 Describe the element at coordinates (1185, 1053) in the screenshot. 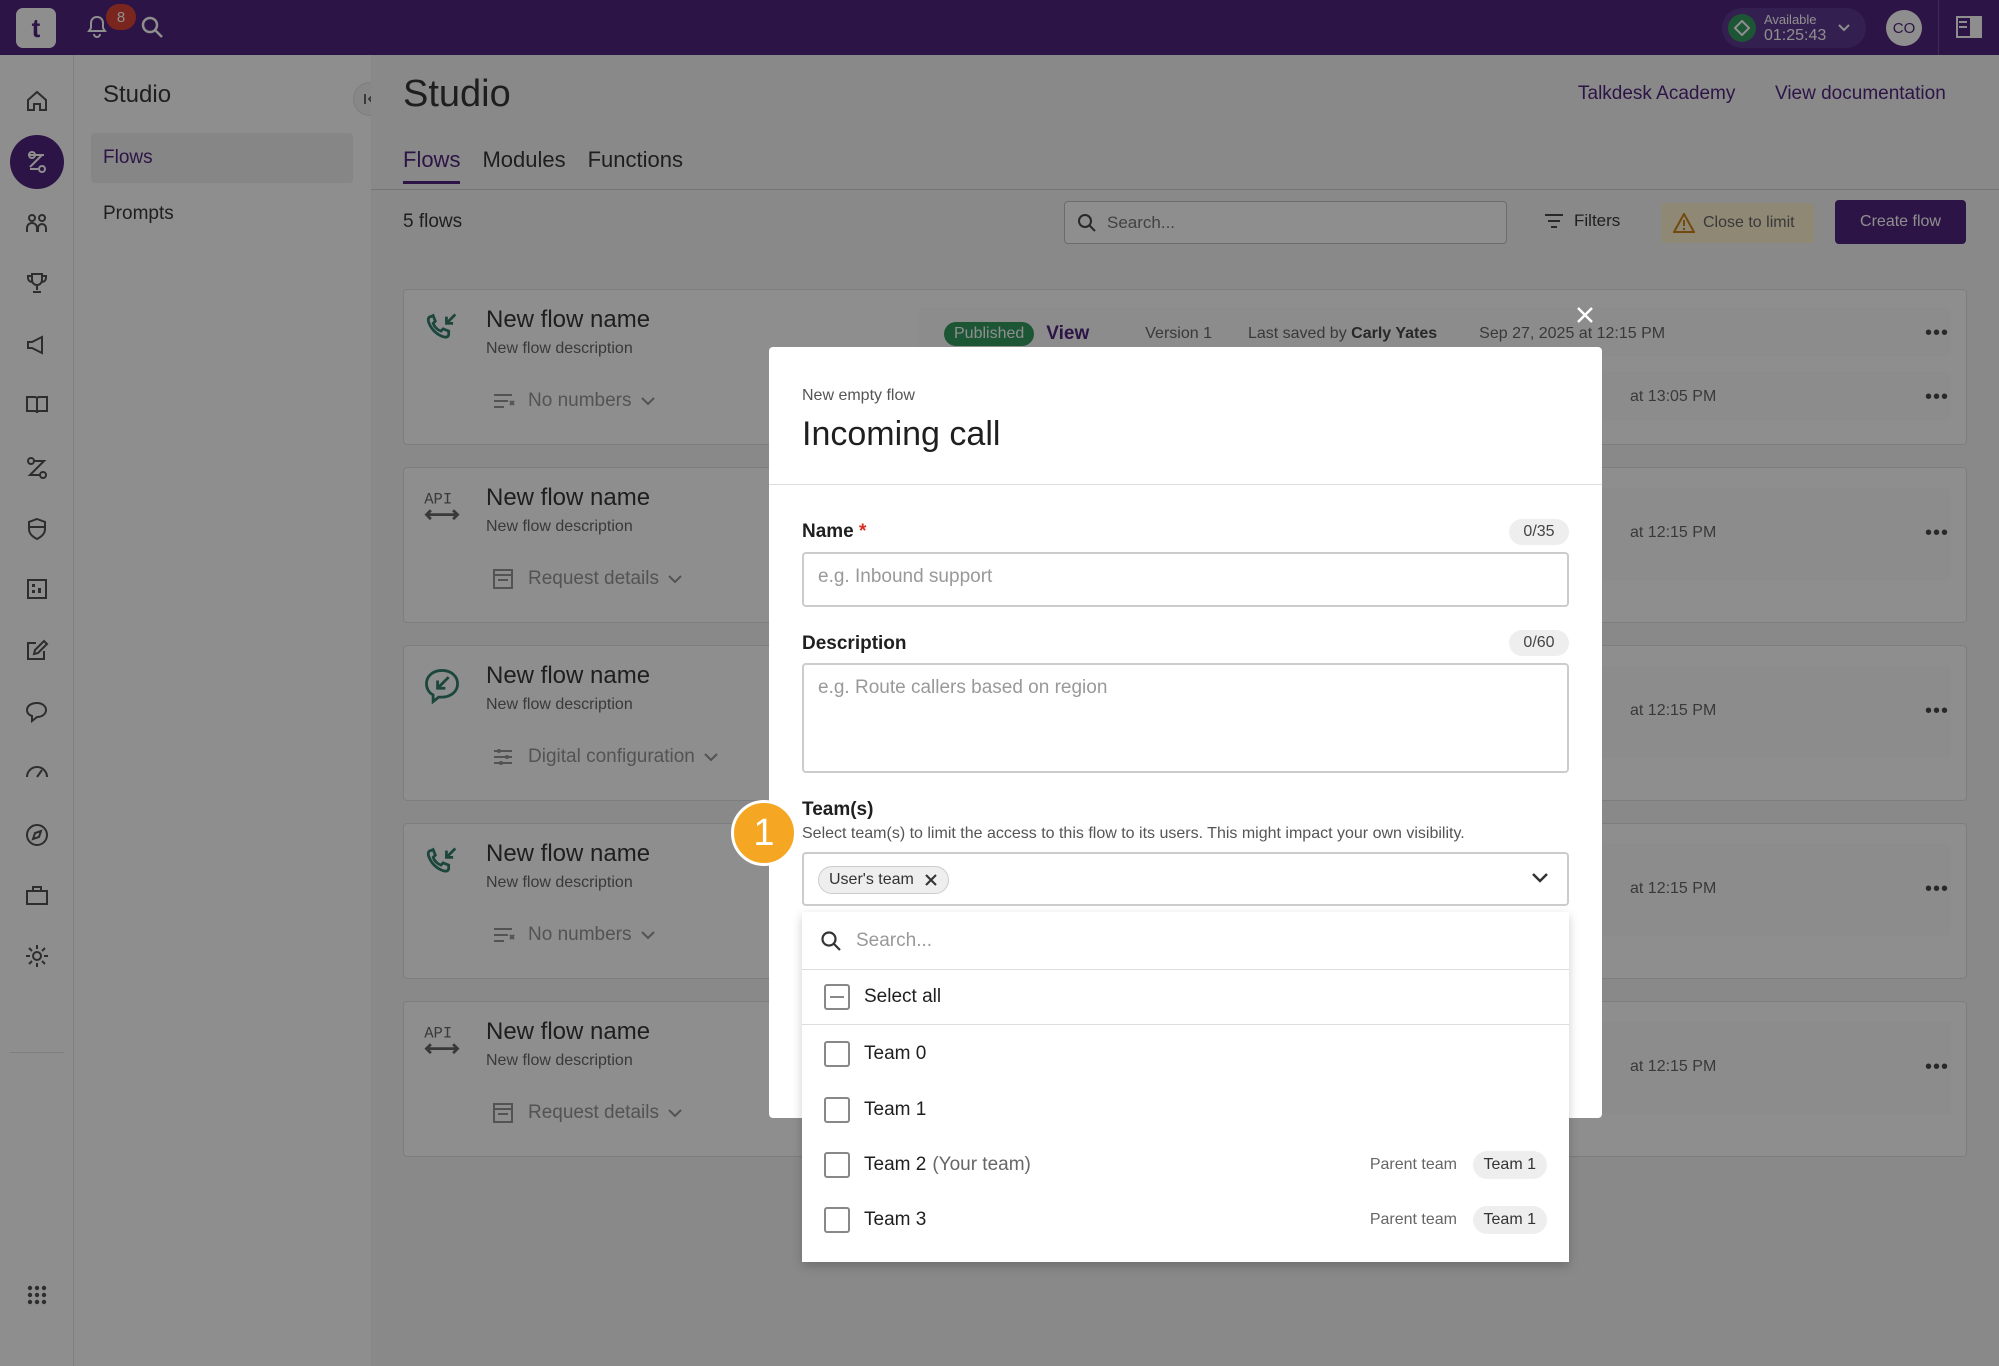

I see `team-option: Team 0` at that location.